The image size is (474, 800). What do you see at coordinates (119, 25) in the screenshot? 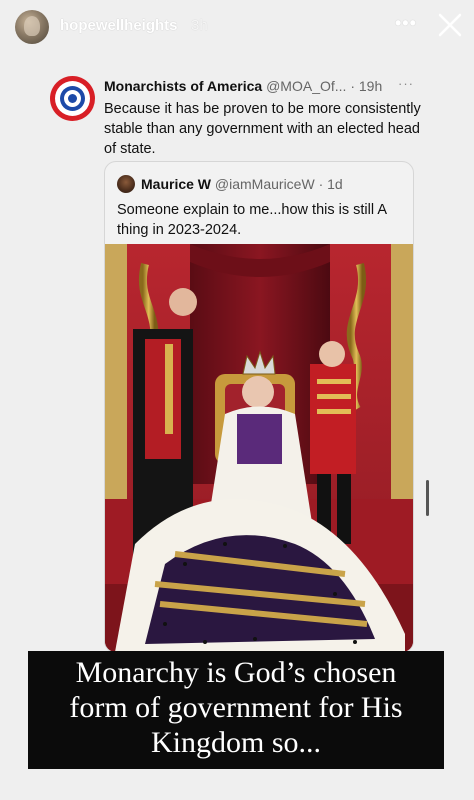
I see `story-username: hopewellheights` at bounding box center [119, 25].